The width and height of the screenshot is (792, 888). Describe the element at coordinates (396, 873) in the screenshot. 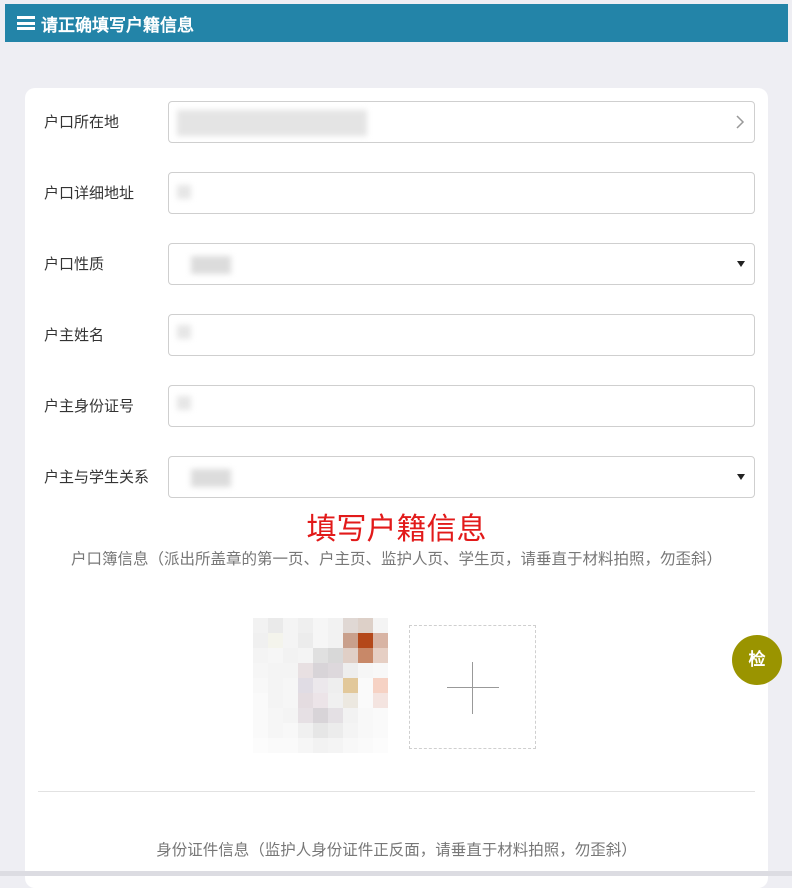

I see `bottom-edge` at that location.